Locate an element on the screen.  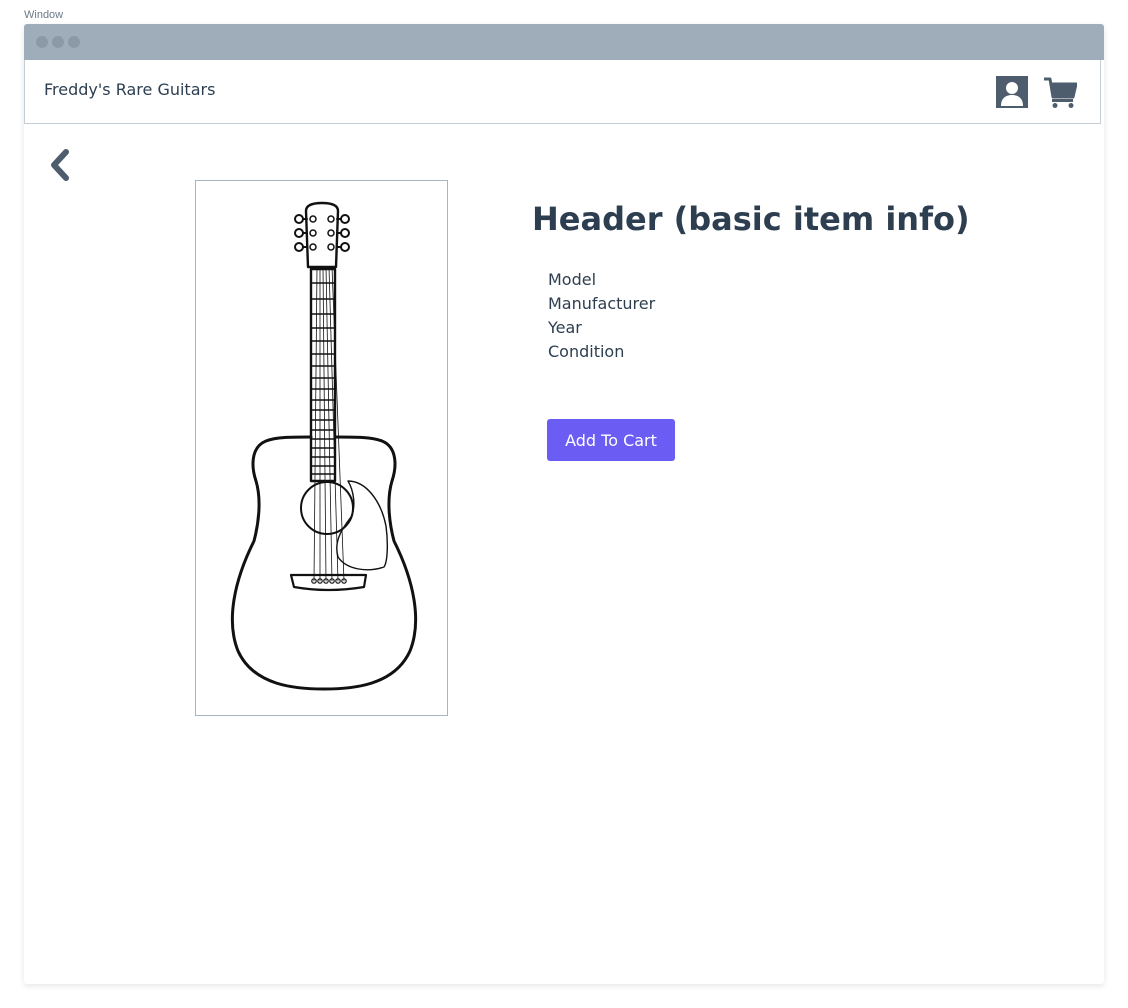
detail-year: Year is located at coordinates (565, 327).